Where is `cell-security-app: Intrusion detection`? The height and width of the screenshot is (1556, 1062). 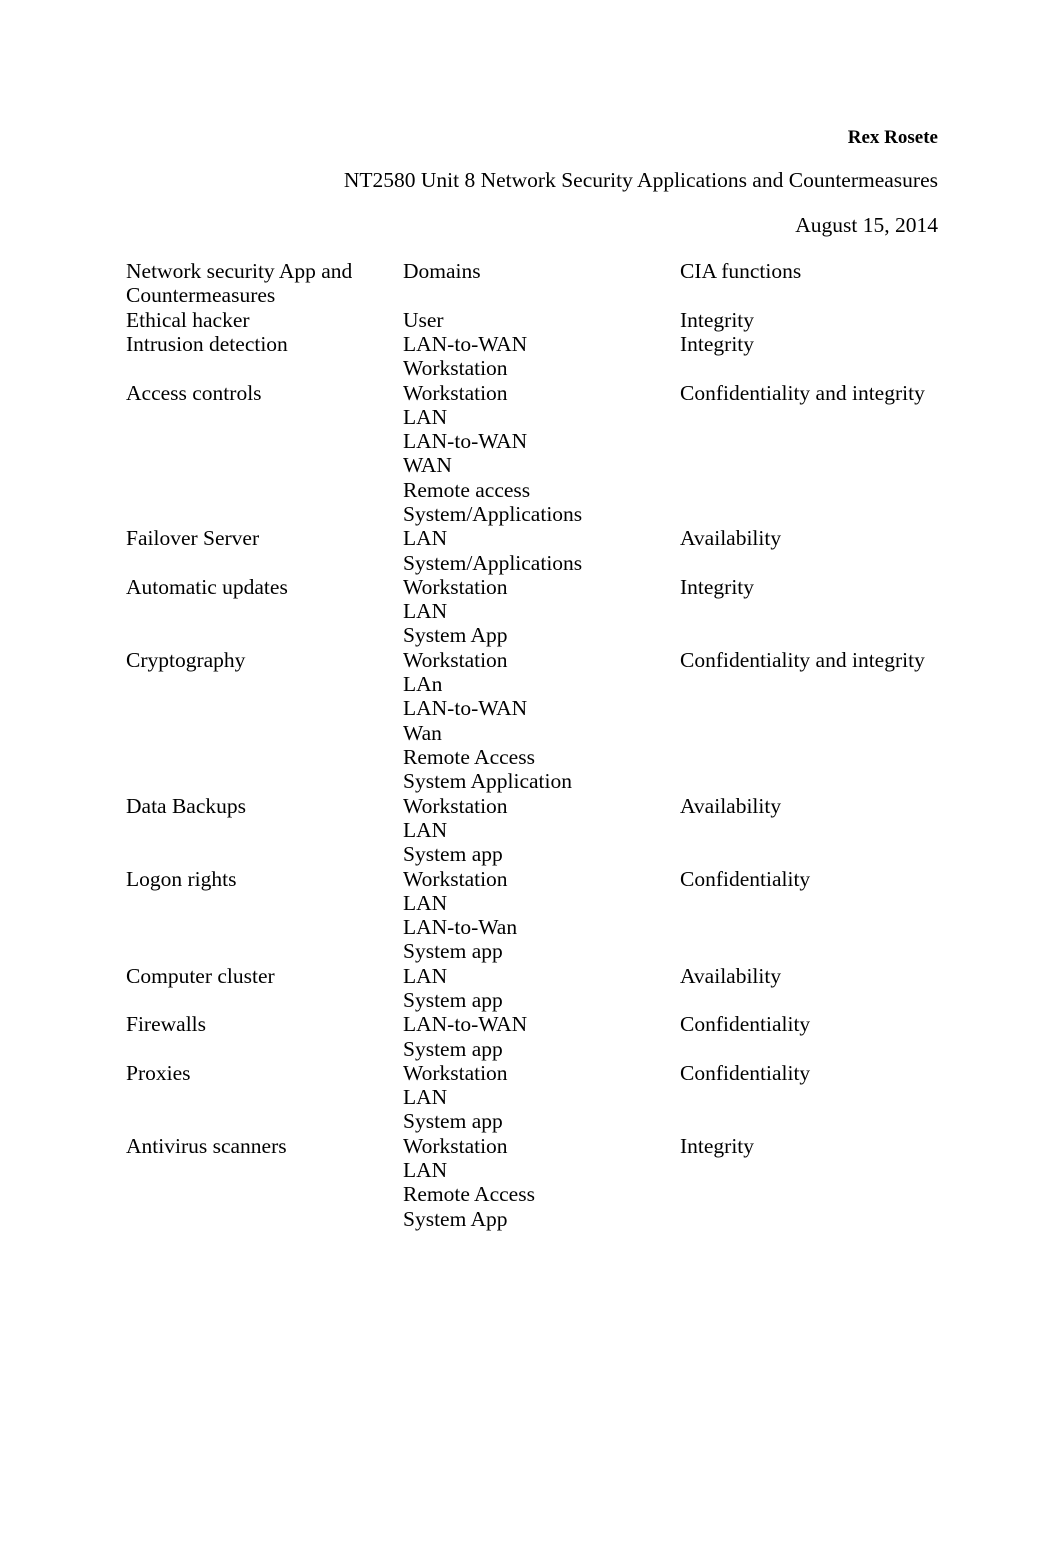
cell-security-app: Intrusion detection is located at coordinates (207, 343).